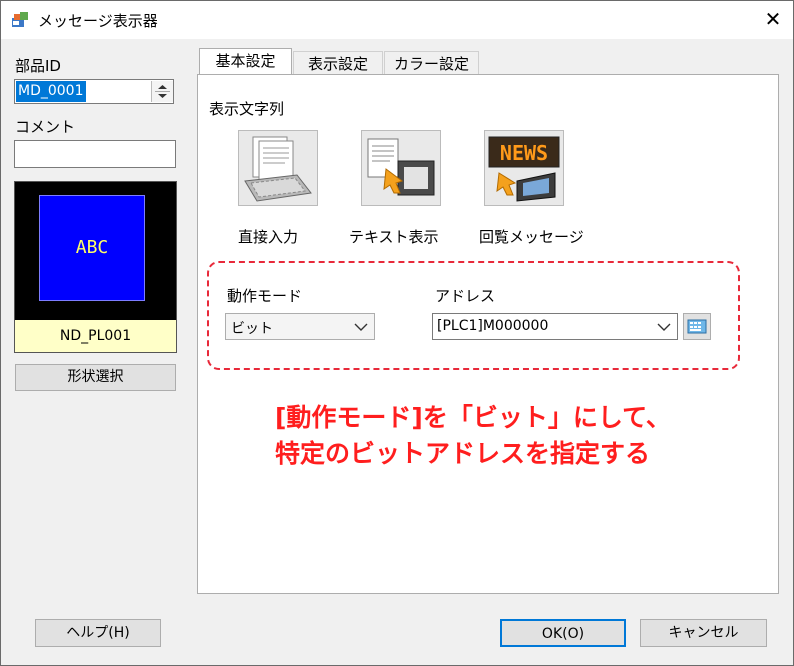 This screenshot has height=666, width=794. I want to click on address-value: [PLC1]M000000, so click(493, 326).